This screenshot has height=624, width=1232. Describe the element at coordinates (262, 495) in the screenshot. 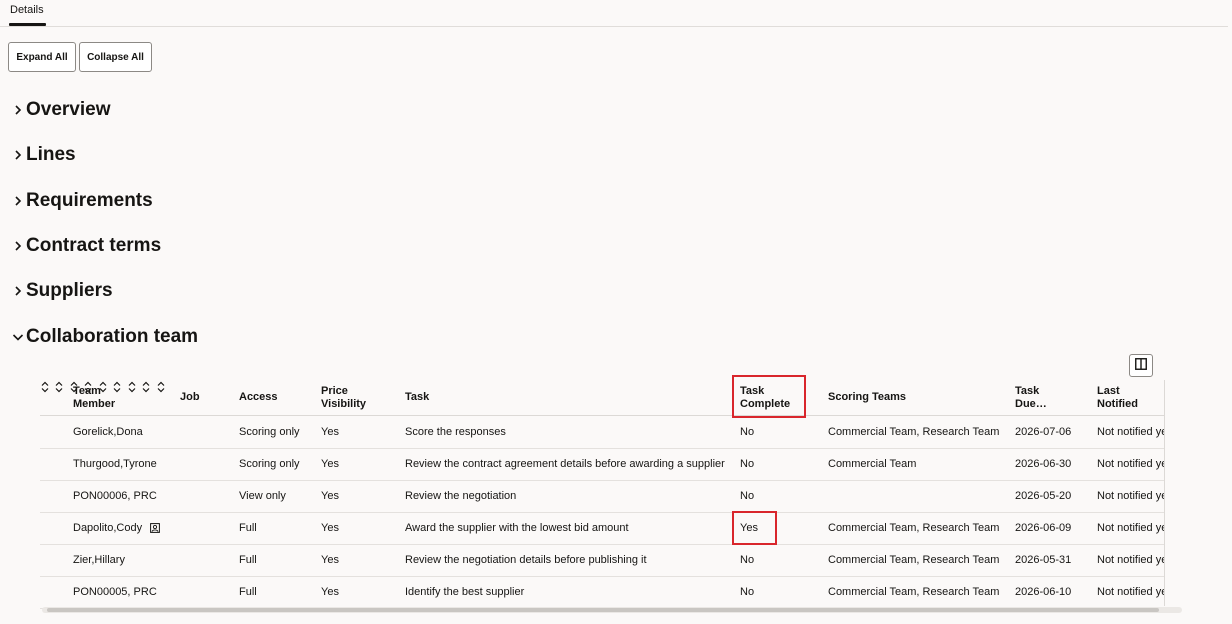

I see `cell-access: View only` at that location.